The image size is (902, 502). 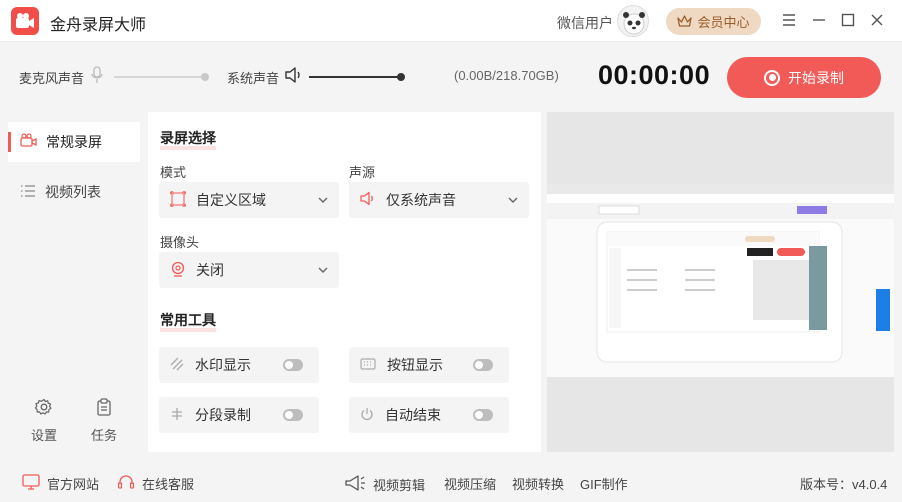 What do you see at coordinates (362, 172) in the screenshot?
I see `audio-source-label: 声源` at bounding box center [362, 172].